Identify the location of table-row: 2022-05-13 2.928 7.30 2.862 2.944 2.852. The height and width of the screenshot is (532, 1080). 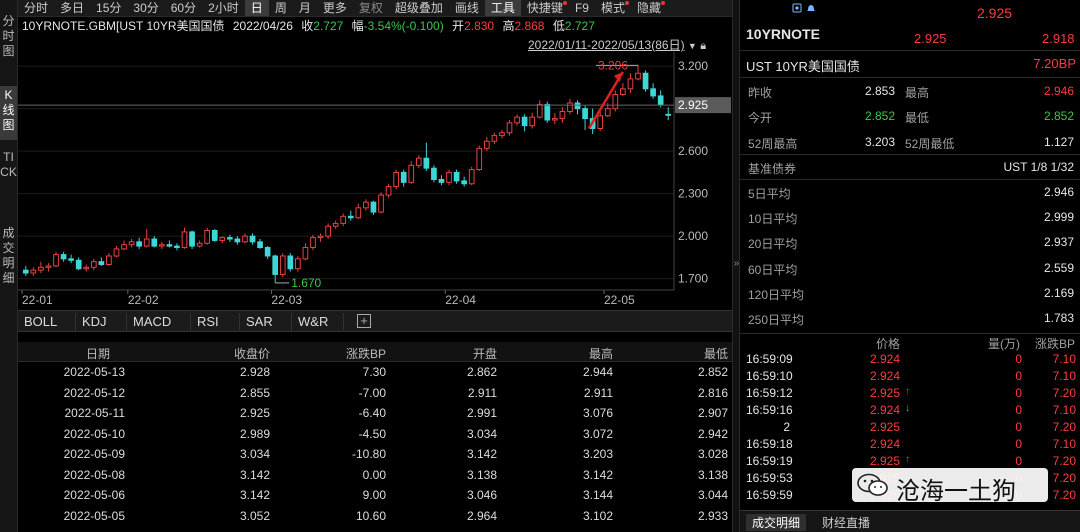
(375, 372).